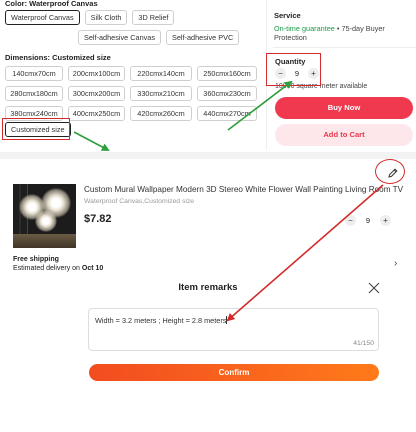 This screenshot has width=416, height=432. I want to click on cart-quantity-value: 9, so click(368, 220).